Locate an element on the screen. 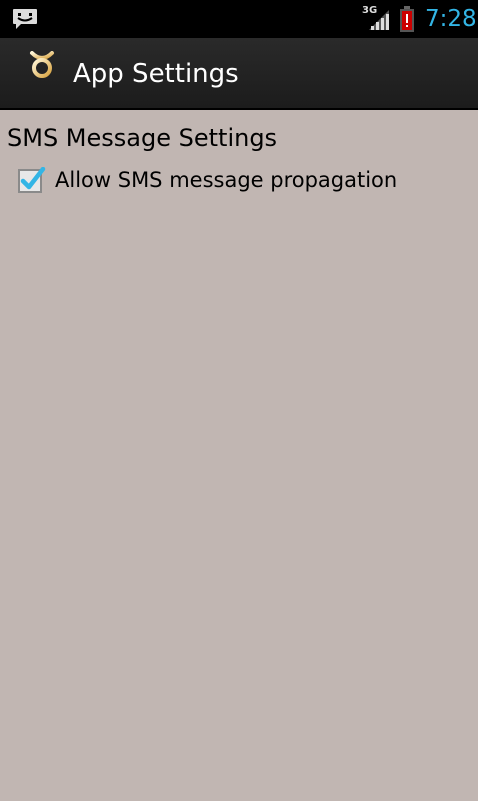  status-clock: 7:28 is located at coordinates (451, 19).